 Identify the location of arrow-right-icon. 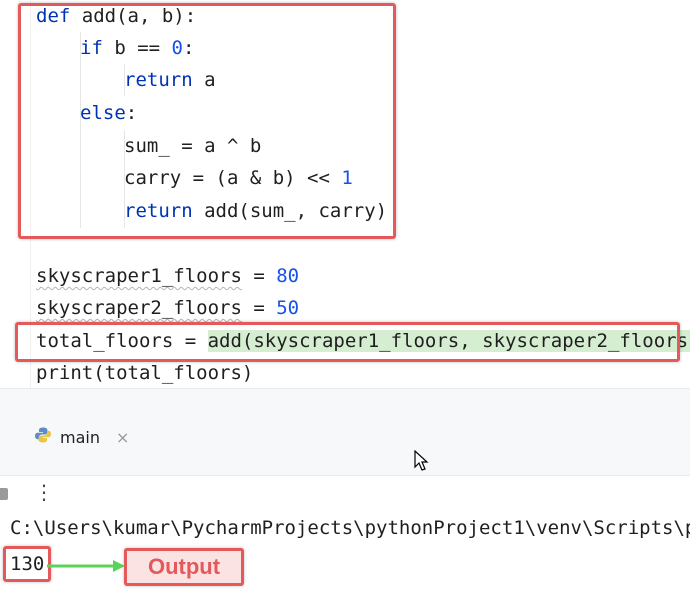
(86, 566).